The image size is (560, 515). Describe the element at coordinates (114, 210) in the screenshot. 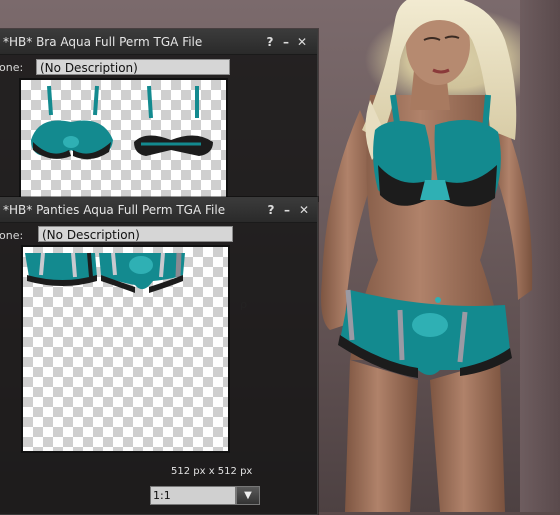

I see `panties-window-title: *HB* Panties Aqua Full Perm TGA File` at that location.